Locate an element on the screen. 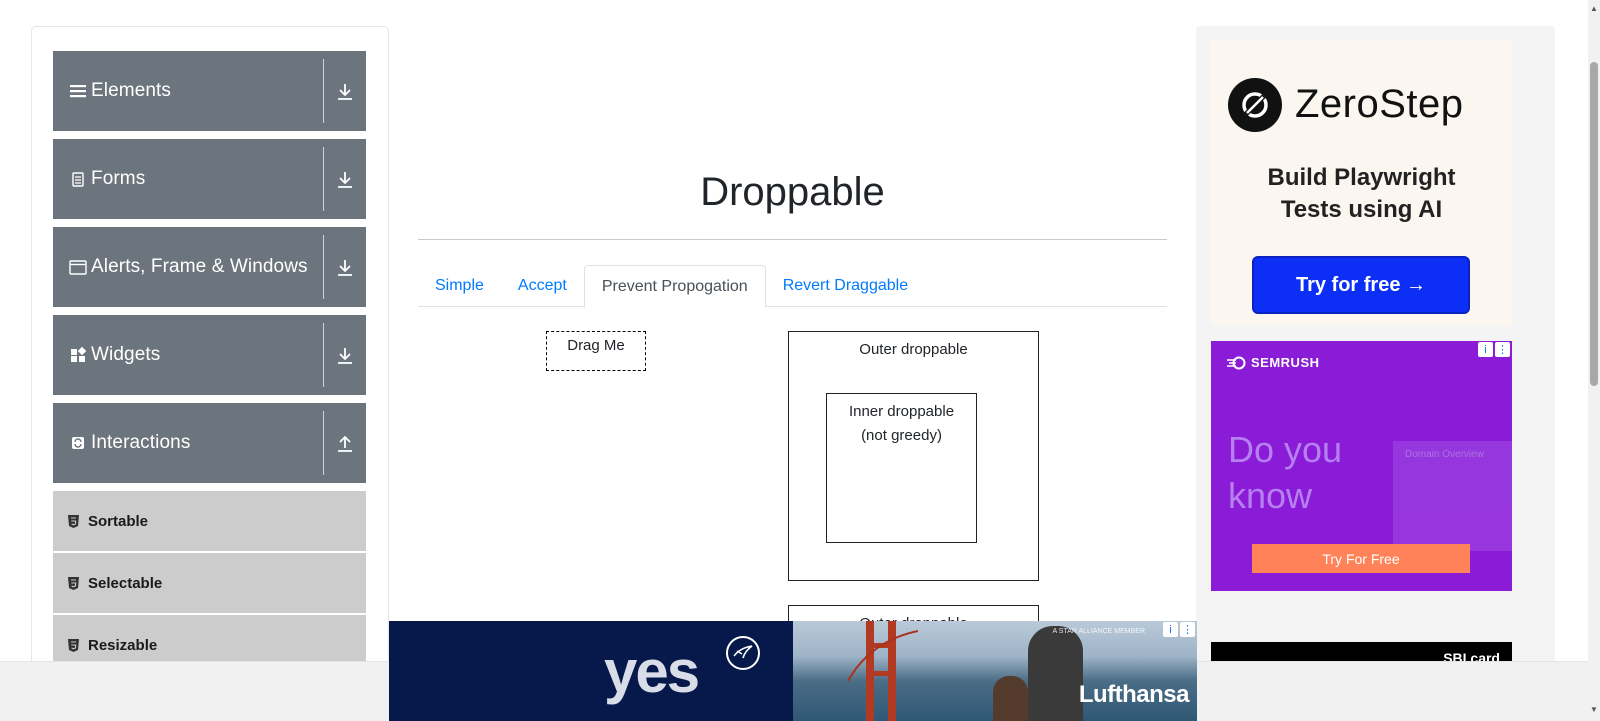  lufthansa-brand: Lufthansa is located at coordinates (1134, 694).